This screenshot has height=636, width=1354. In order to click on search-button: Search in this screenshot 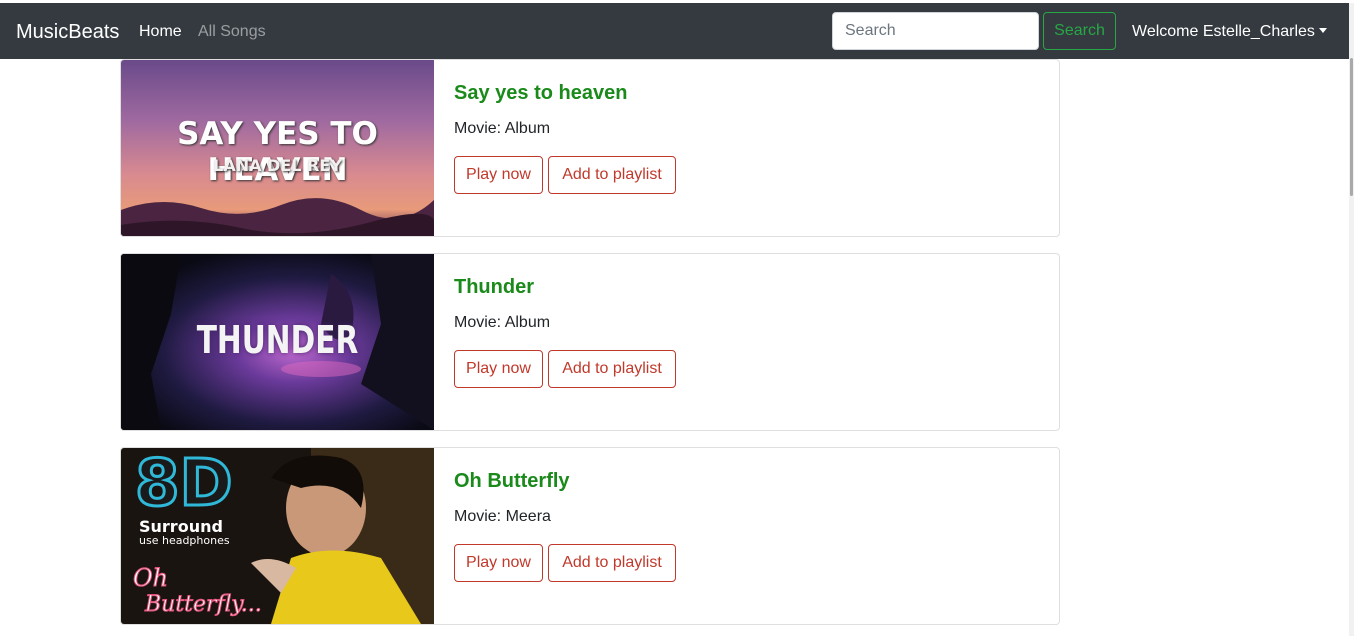, I will do `click(1079, 31)`.